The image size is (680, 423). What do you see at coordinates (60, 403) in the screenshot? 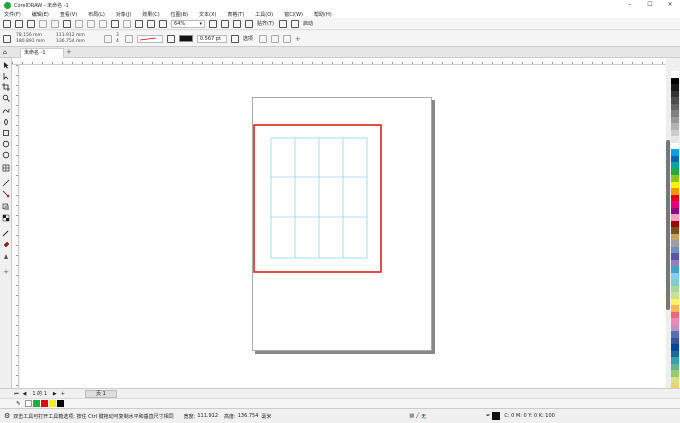
I see `doc-swatch-black` at bounding box center [60, 403].